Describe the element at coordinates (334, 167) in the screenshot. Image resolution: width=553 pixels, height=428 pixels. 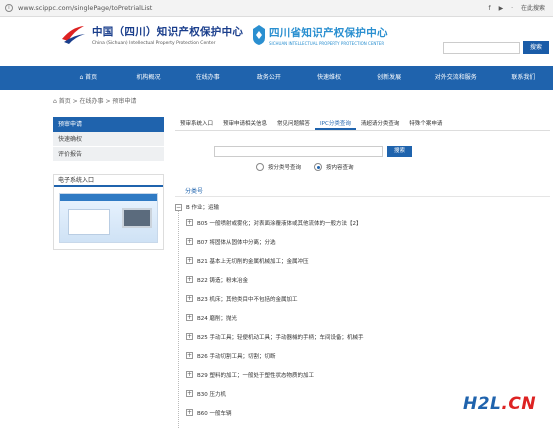
I see `radio-by-content: 按内容查询` at that location.